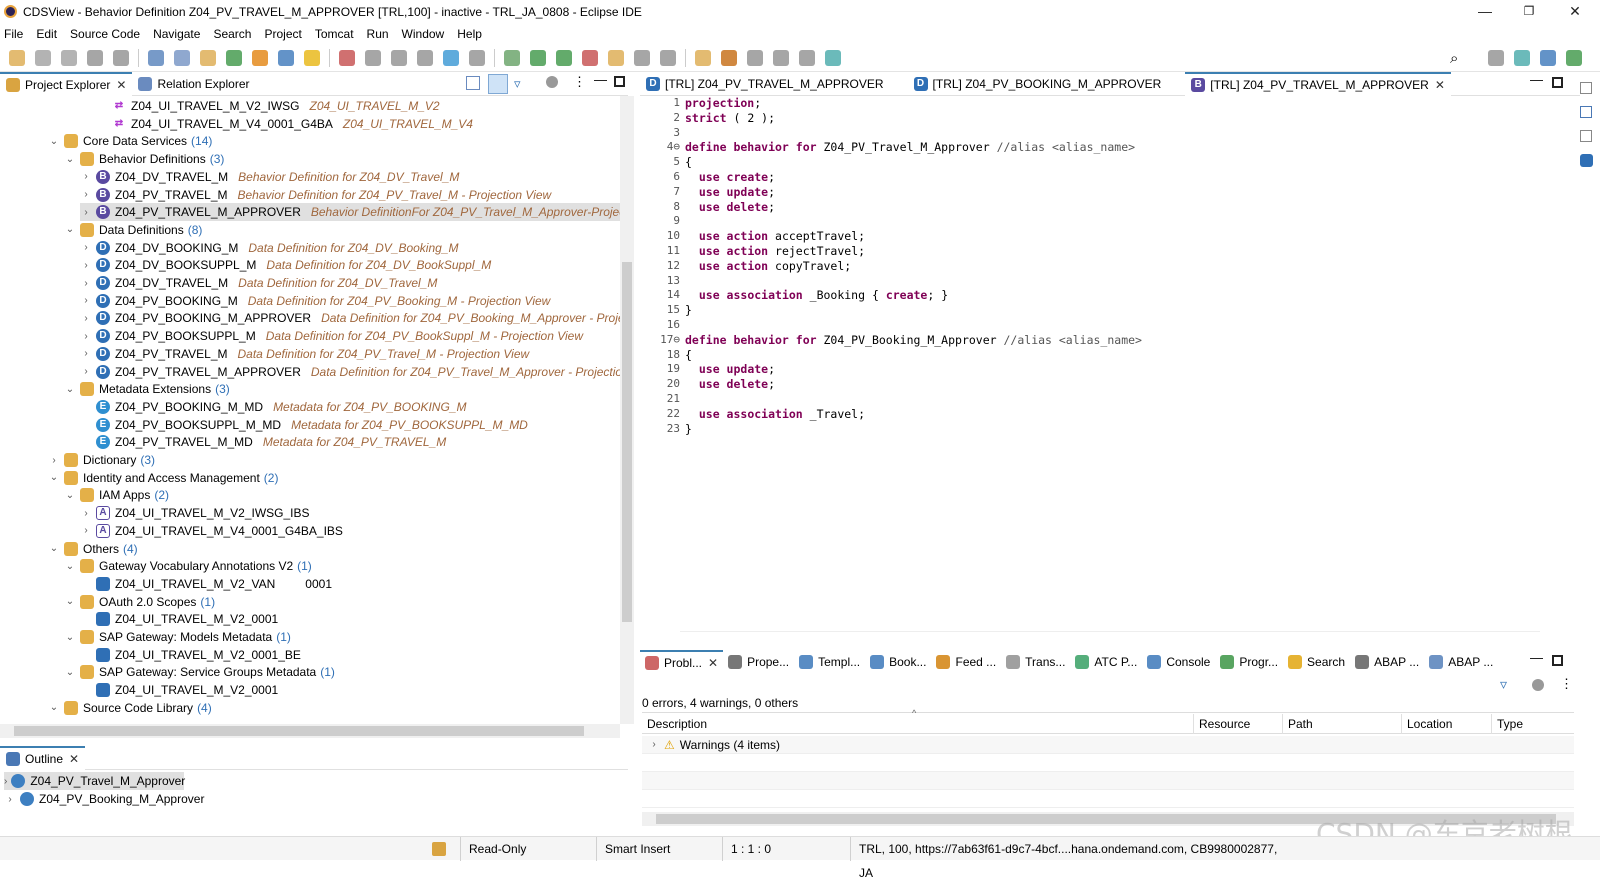 The width and height of the screenshot is (1600, 885). What do you see at coordinates (918, 724) in the screenshot?
I see `column-description: Description` at bounding box center [918, 724].